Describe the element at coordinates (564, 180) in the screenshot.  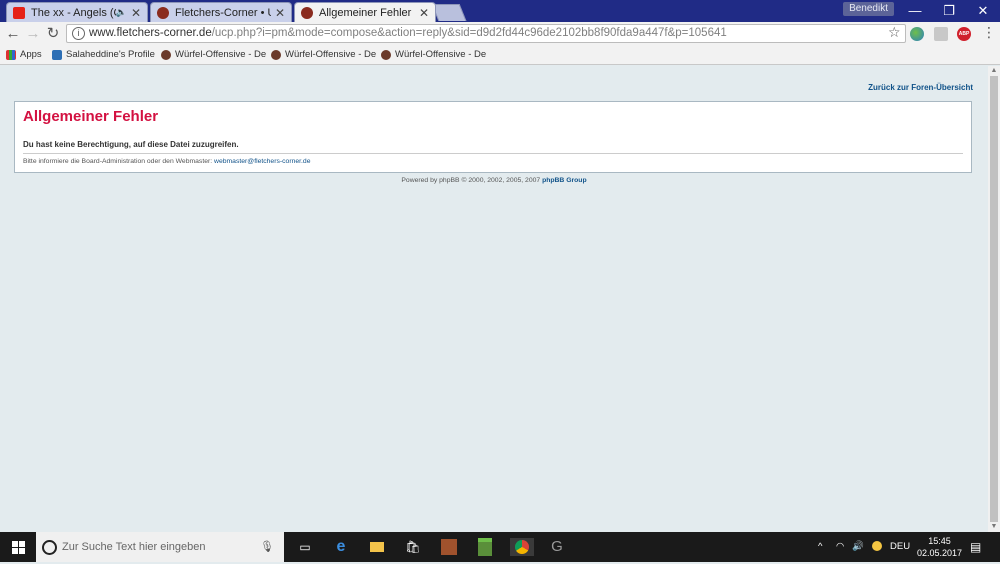
I see `phpbb-group-link: phpBB Group` at that location.